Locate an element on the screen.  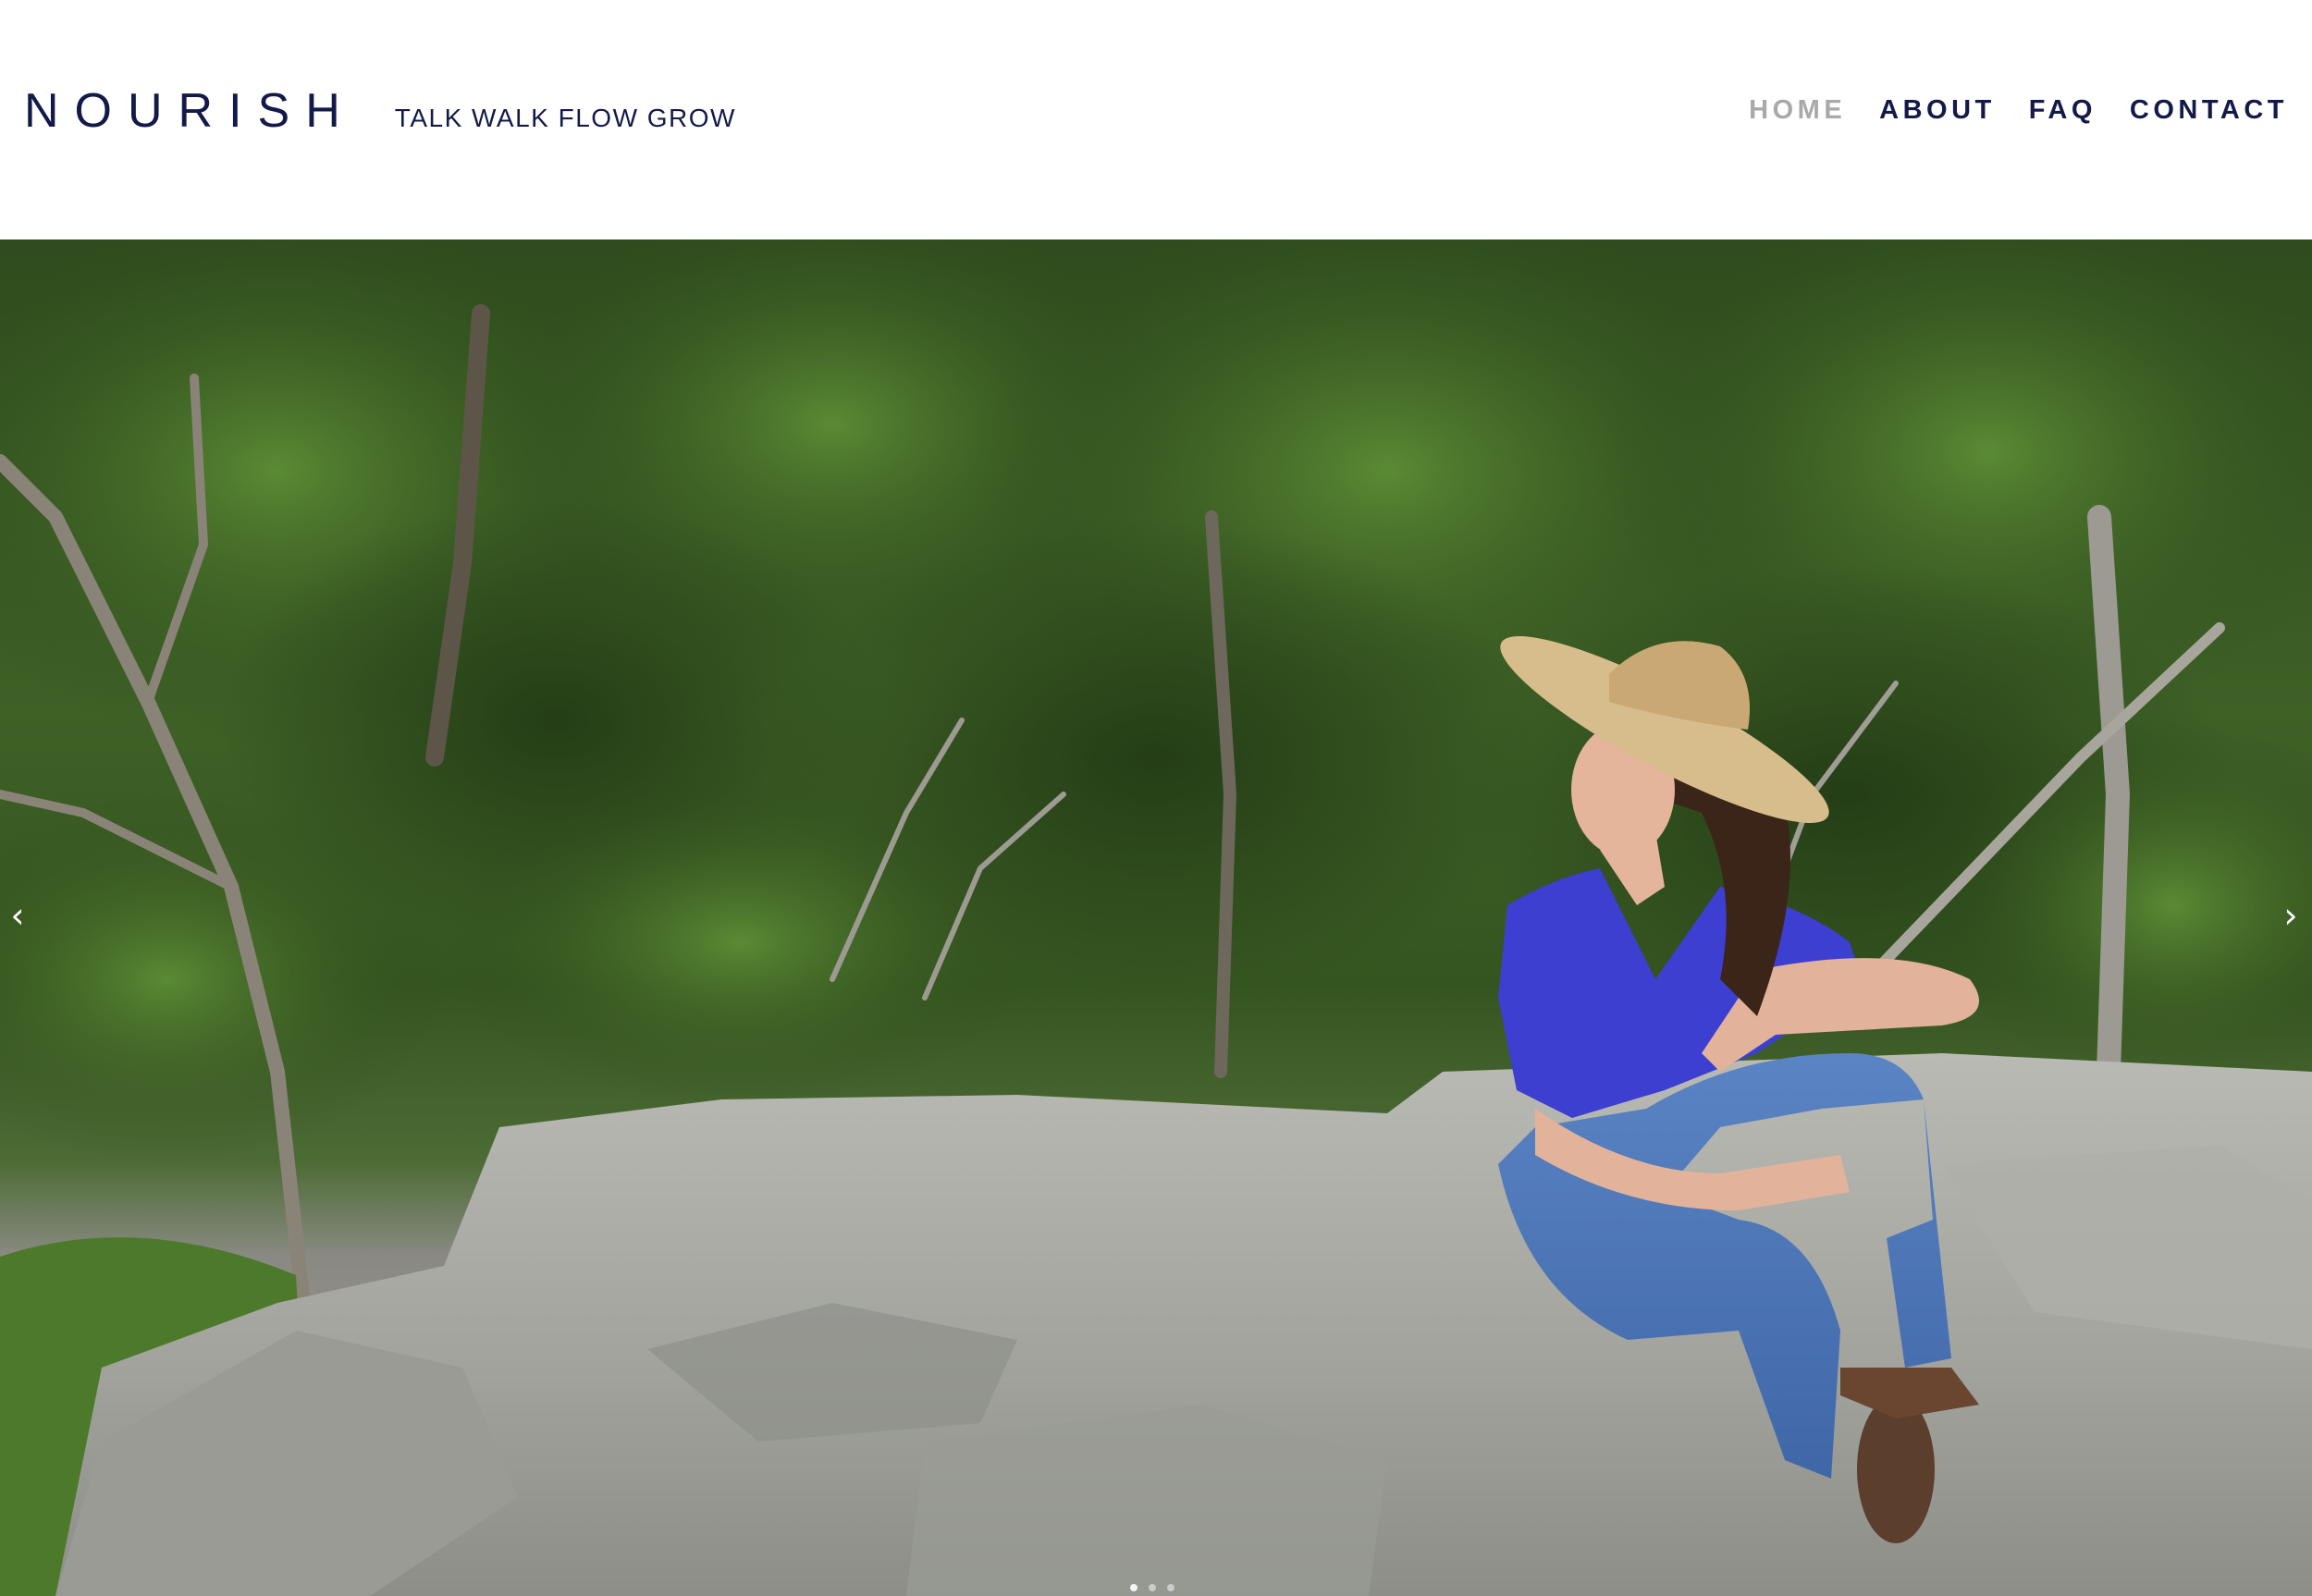
nav-faq-link: FAQ is located at coordinates (2063, 110).